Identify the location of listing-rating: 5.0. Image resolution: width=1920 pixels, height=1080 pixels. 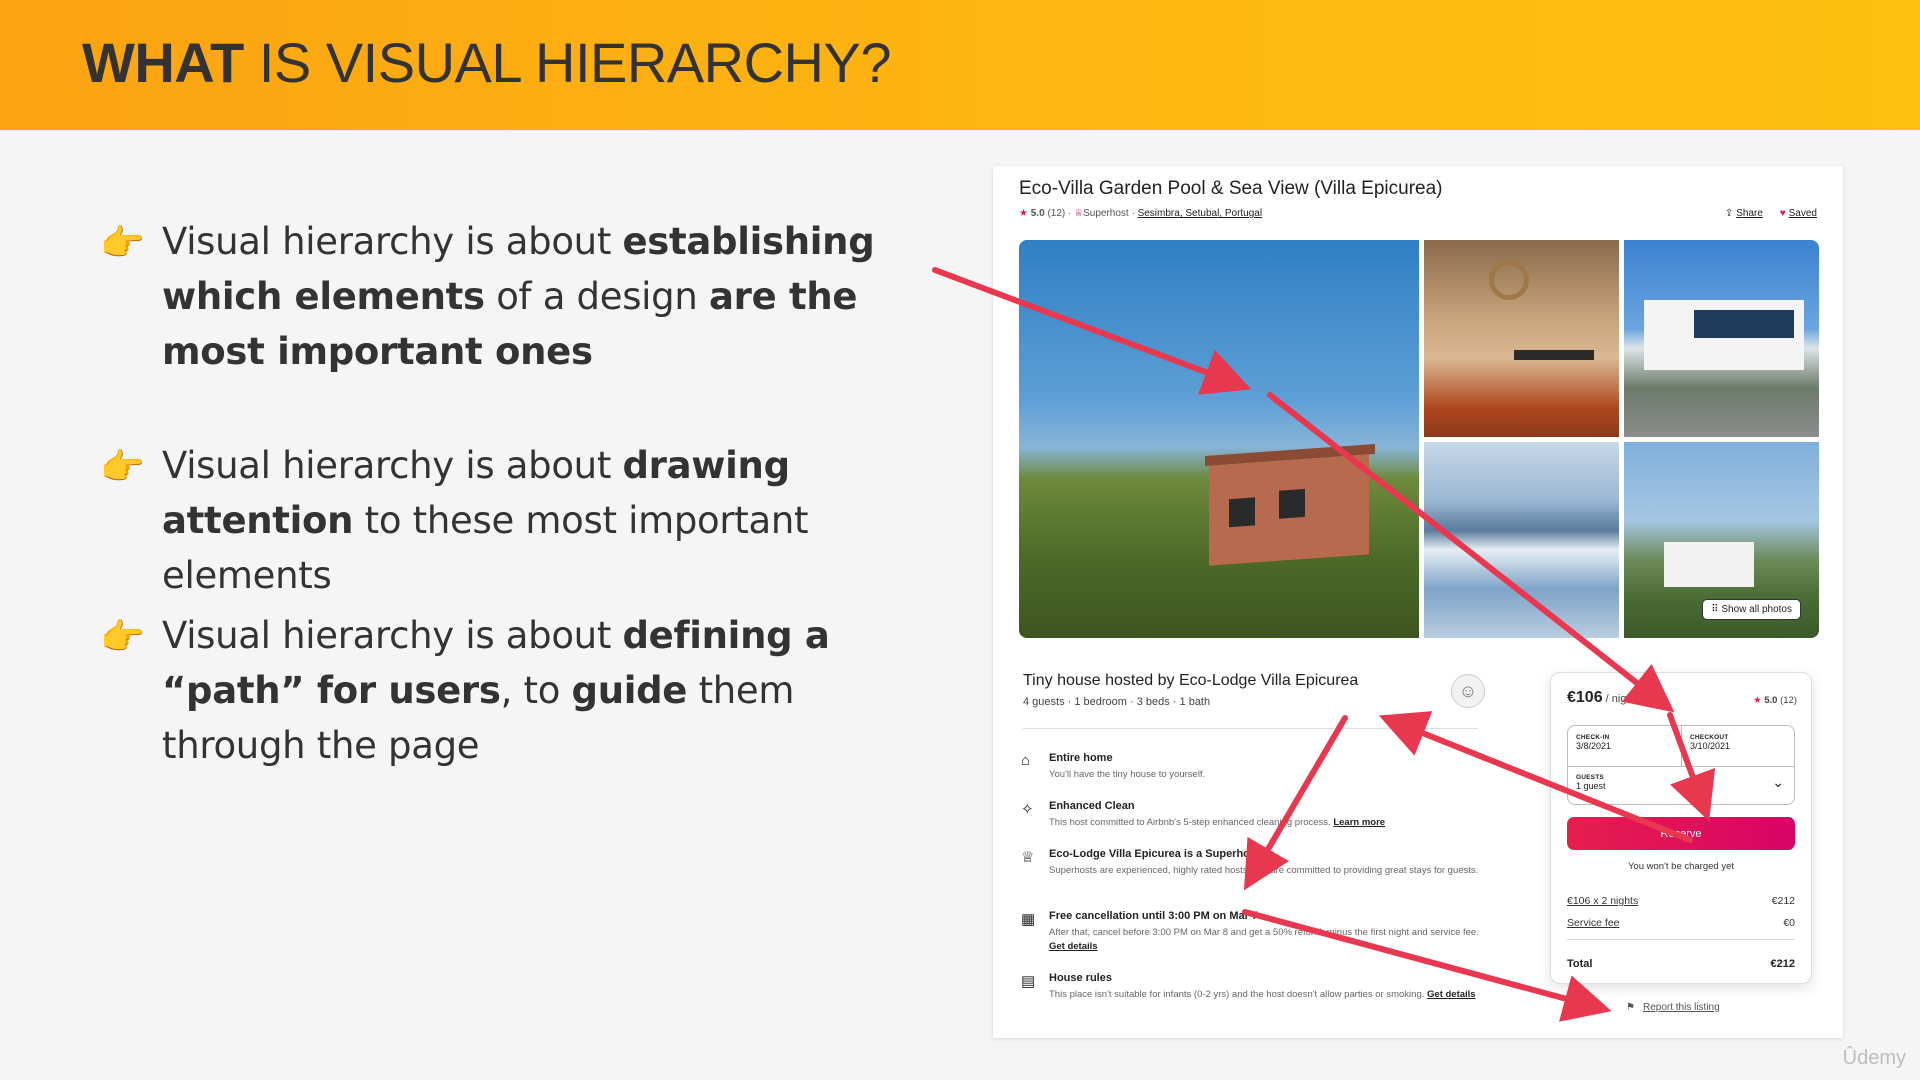
(1037, 213).